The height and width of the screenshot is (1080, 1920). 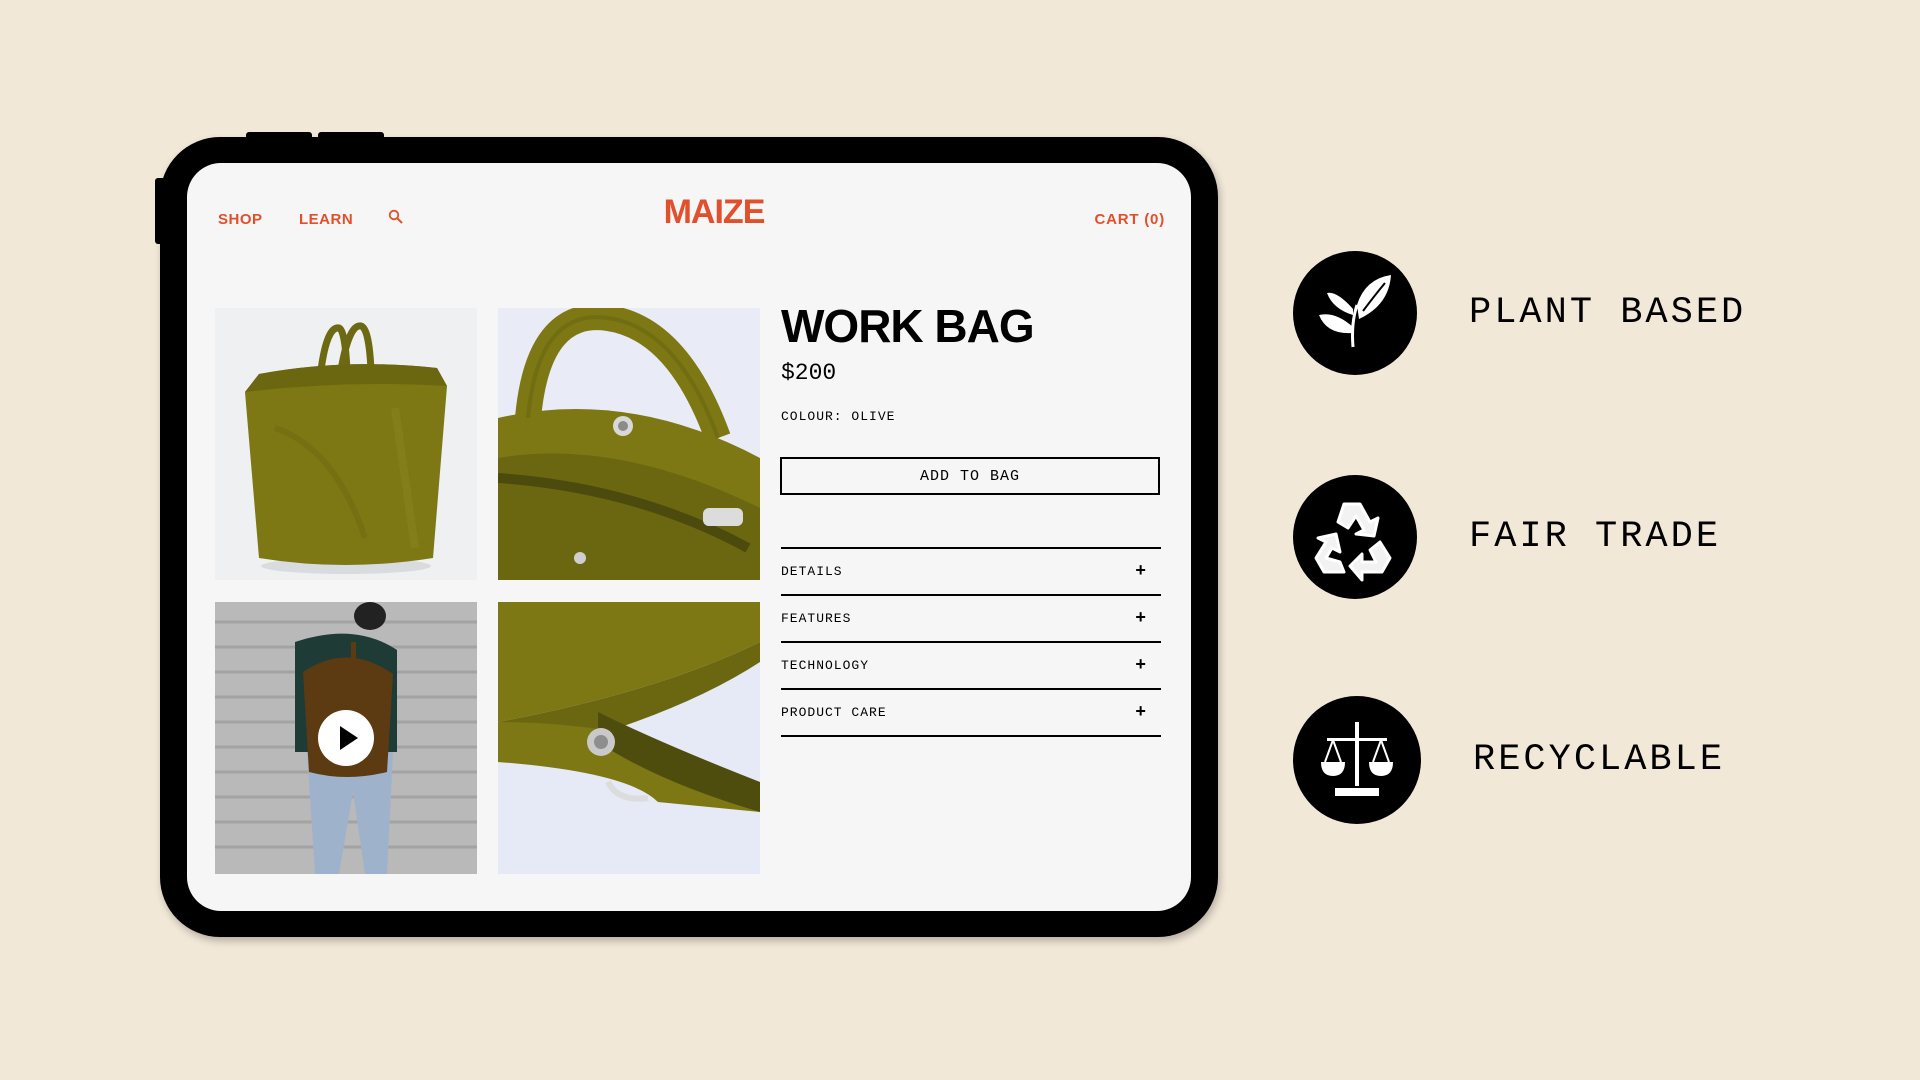 I want to click on add-to-bag-button: ADD TO BAG, so click(x=970, y=476).